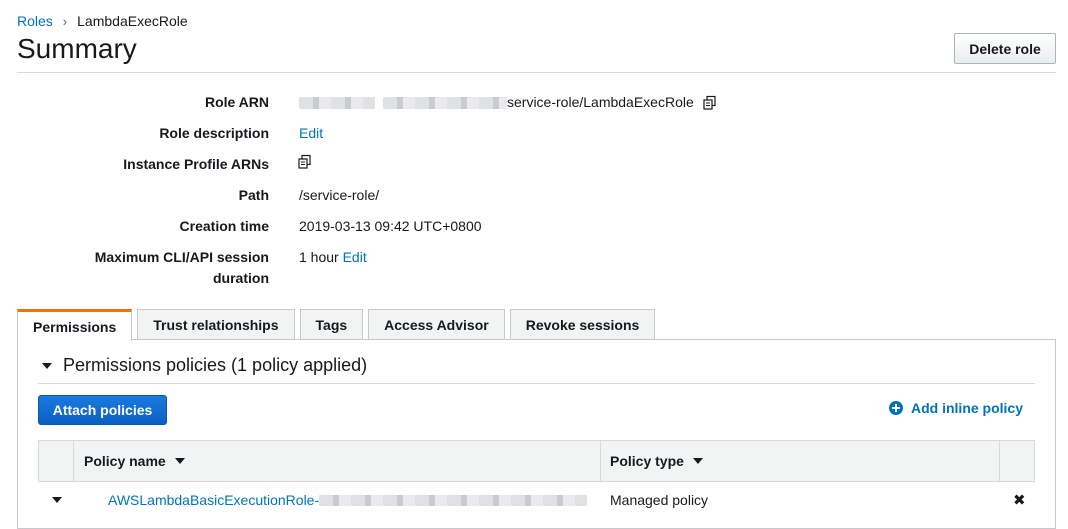 The height and width of the screenshot is (529, 1068). I want to click on policy-name-link: AWSLambdaBasicExecutionRole-, so click(213, 500).